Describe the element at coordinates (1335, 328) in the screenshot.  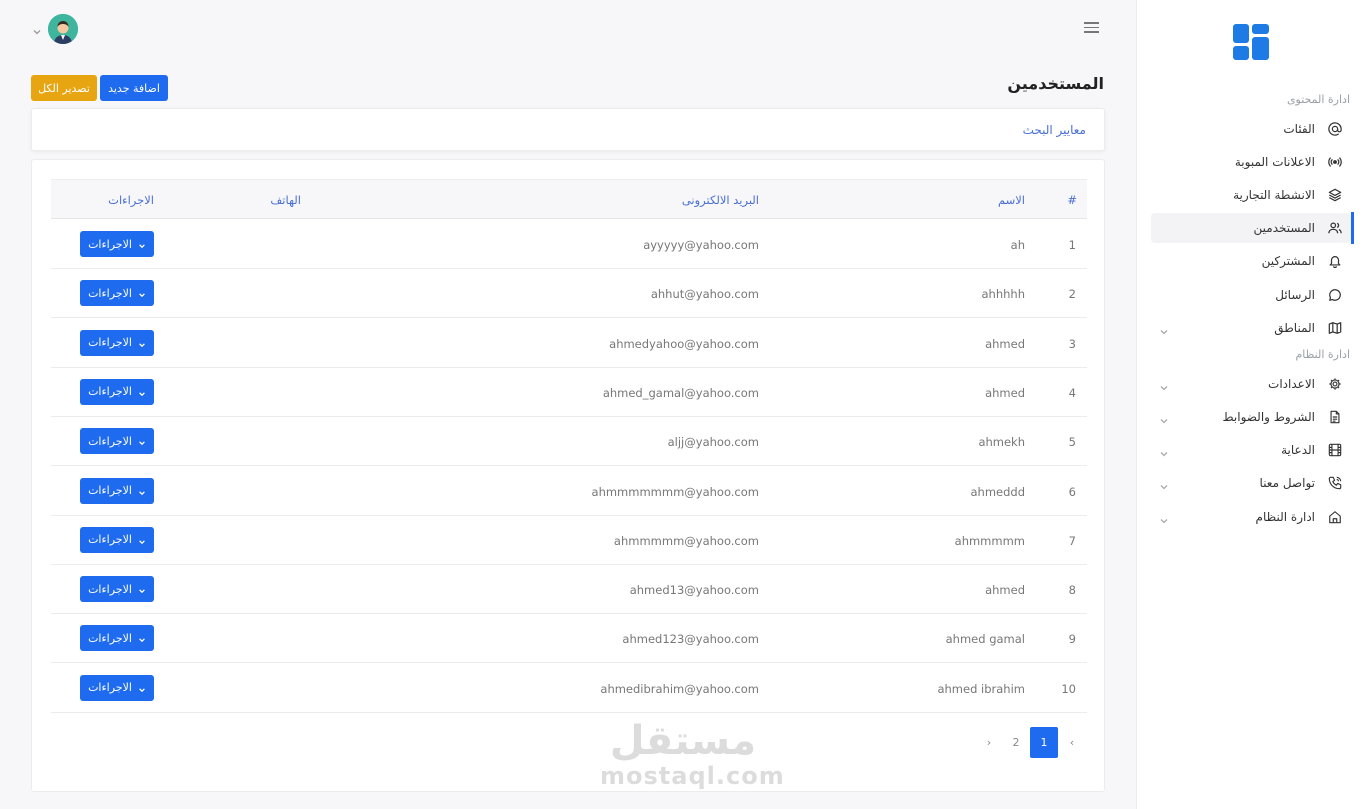
I see `map-icon` at that location.